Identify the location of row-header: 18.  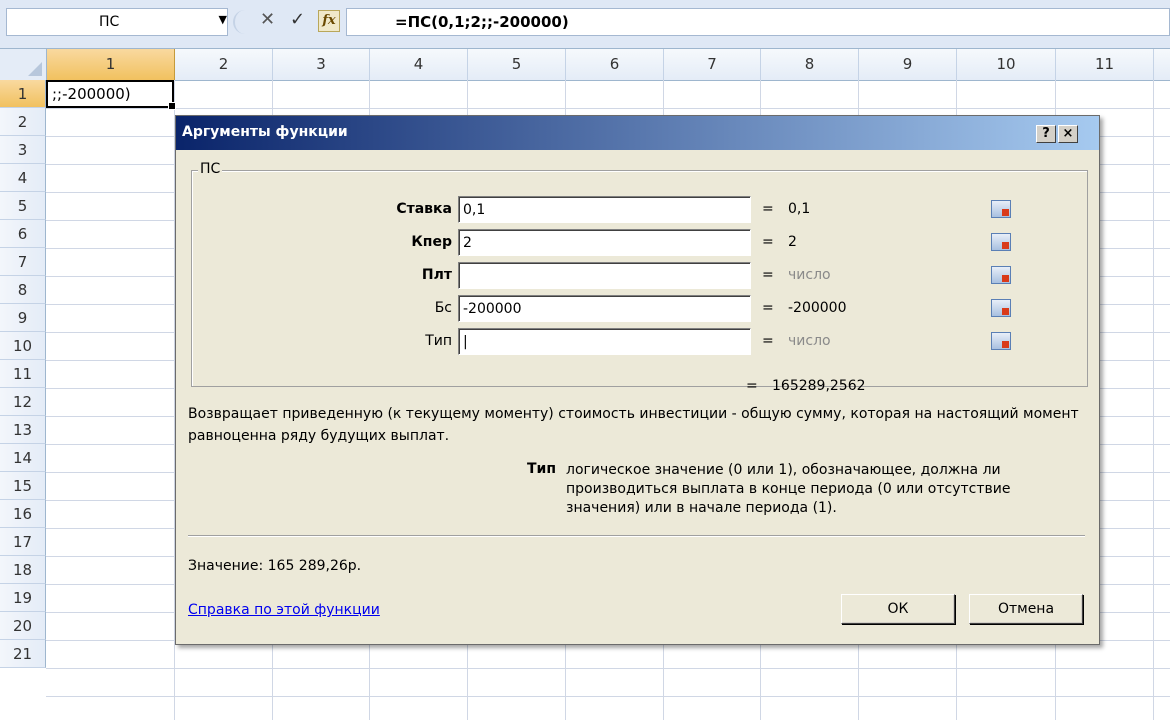
(23, 570).